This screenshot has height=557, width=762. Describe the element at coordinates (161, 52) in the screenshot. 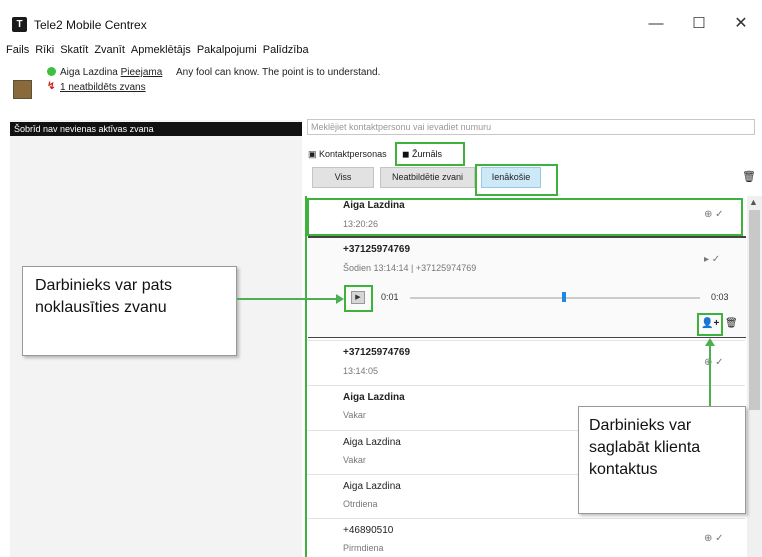

I see `menu-item-apmeklletajs: Apmeklētājs` at that location.